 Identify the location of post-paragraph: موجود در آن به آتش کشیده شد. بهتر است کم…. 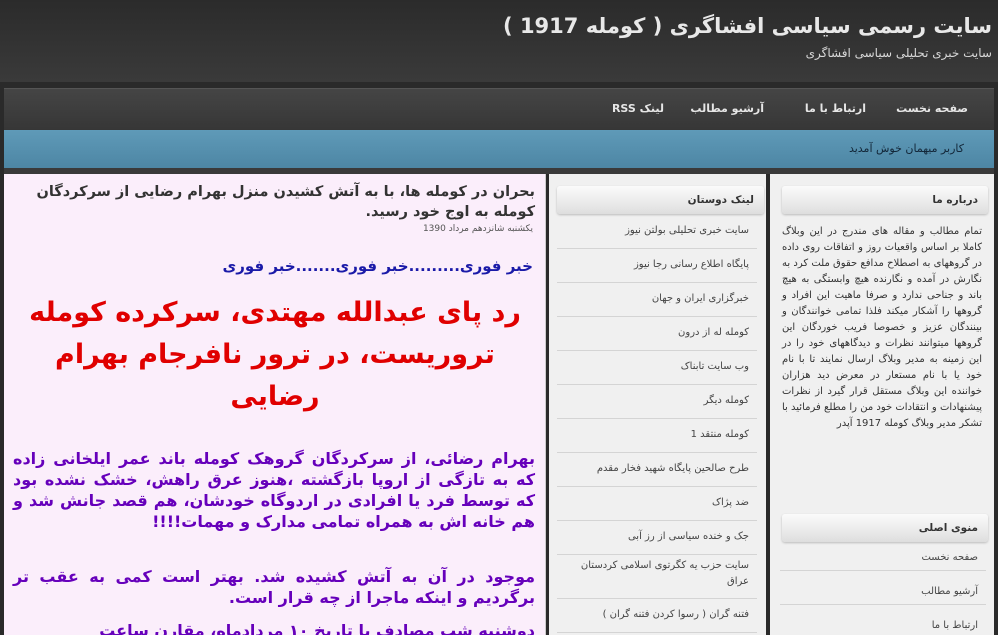
(274, 587).